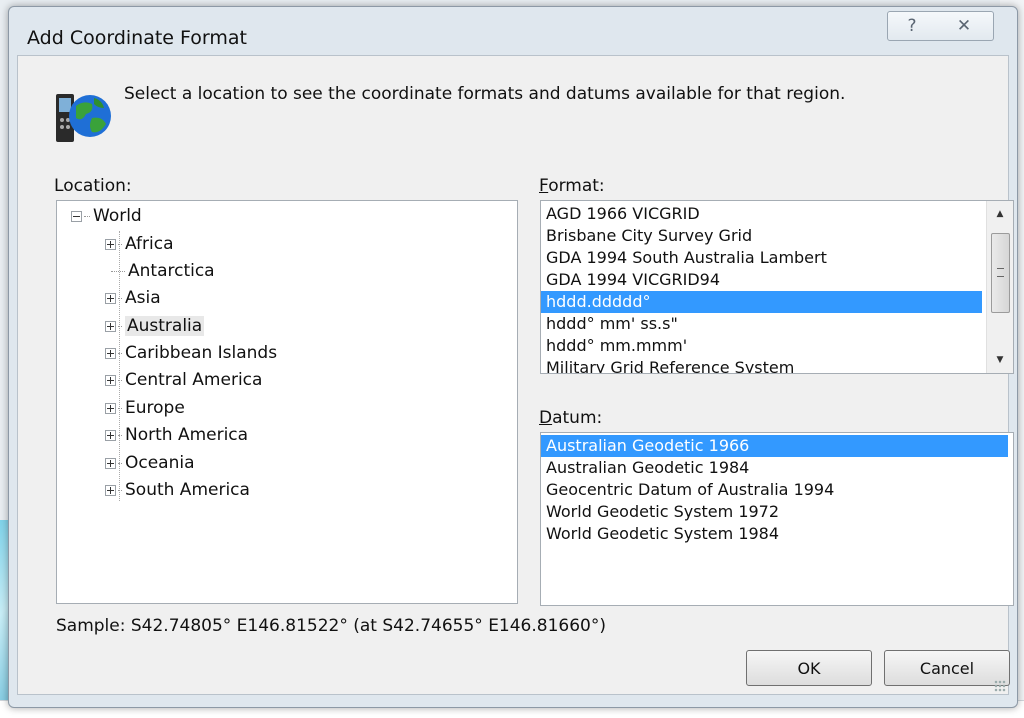  I want to click on tree-item-asia: Asia, so click(133, 298).